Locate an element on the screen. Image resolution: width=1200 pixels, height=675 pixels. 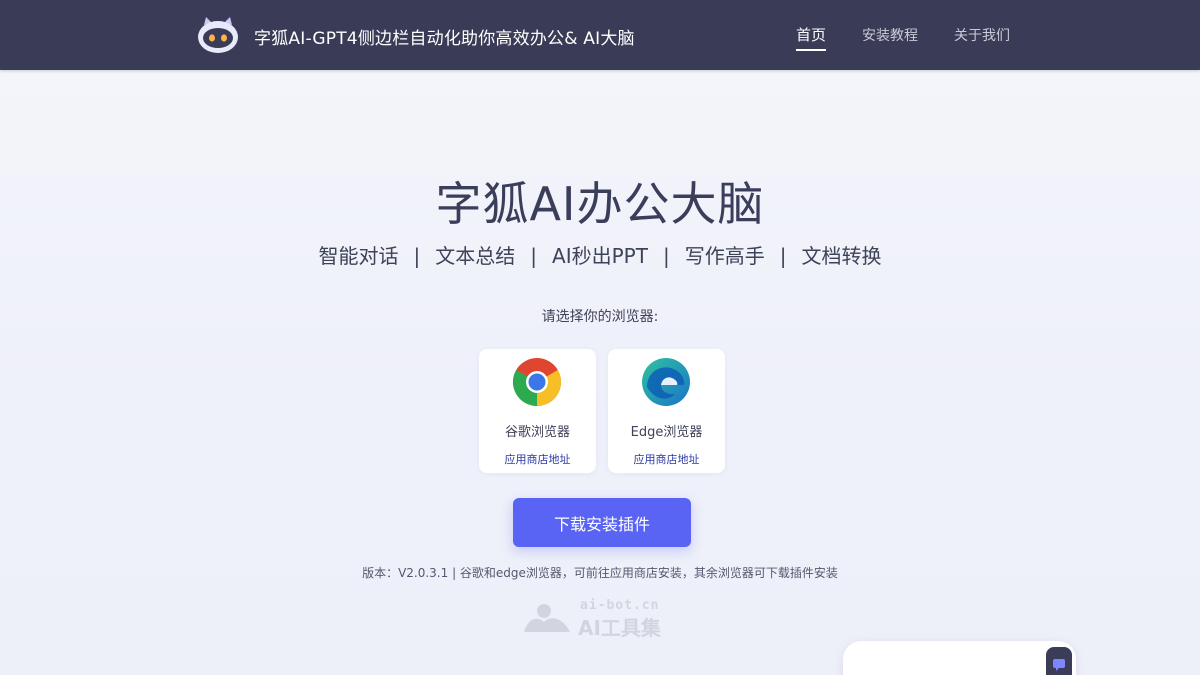
nav-install-tutorial: 安装教程 is located at coordinates (890, 35).